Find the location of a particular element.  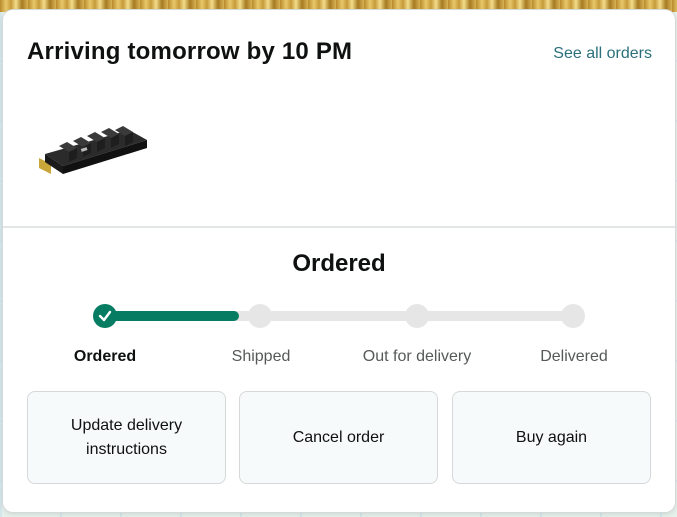

step-label-ordered: Ordered is located at coordinates (105, 356).